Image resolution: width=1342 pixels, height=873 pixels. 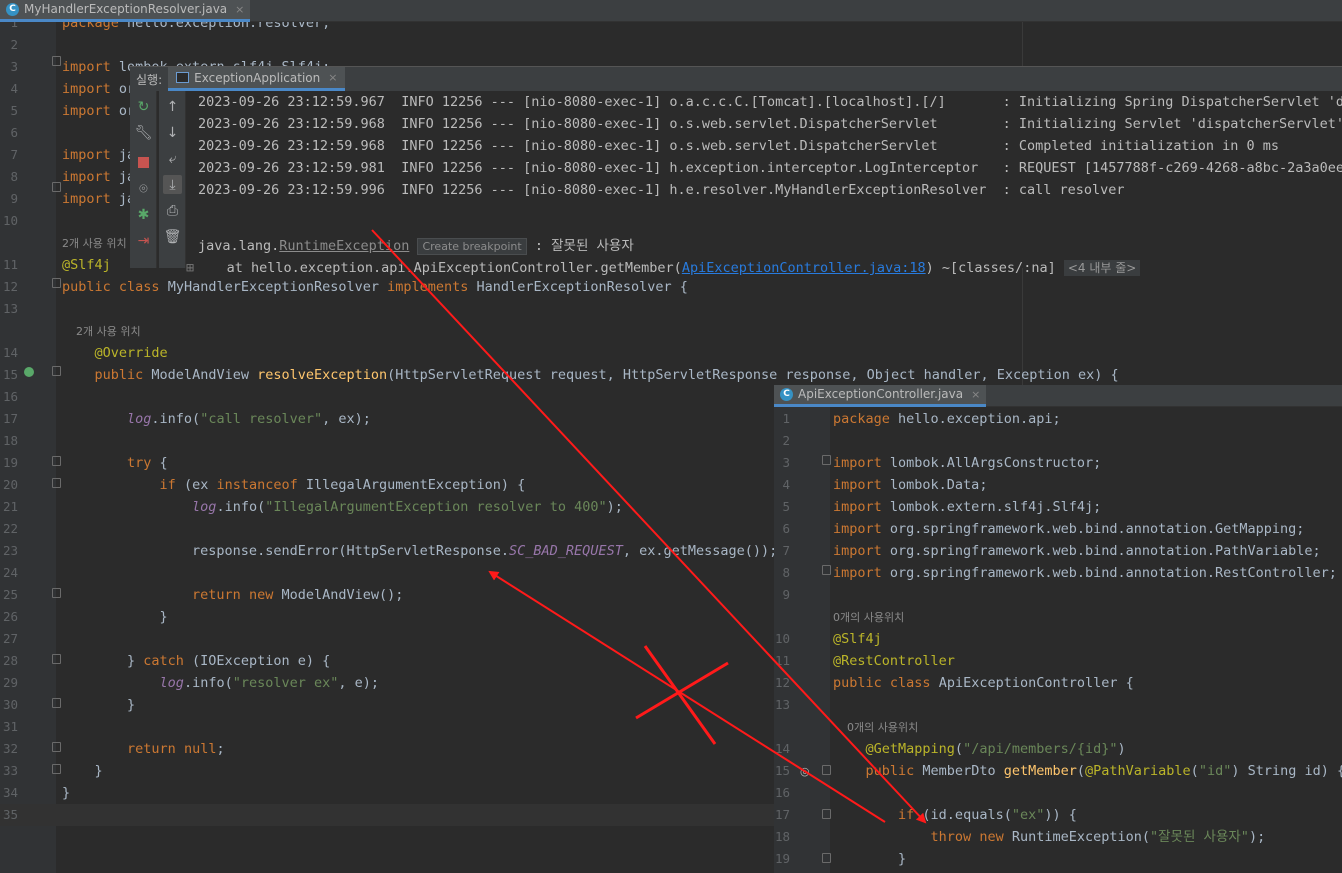 What do you see at coordinates (66, 793) in the screenshot?
I see `code-text: }` at bounding box center [66, 793].